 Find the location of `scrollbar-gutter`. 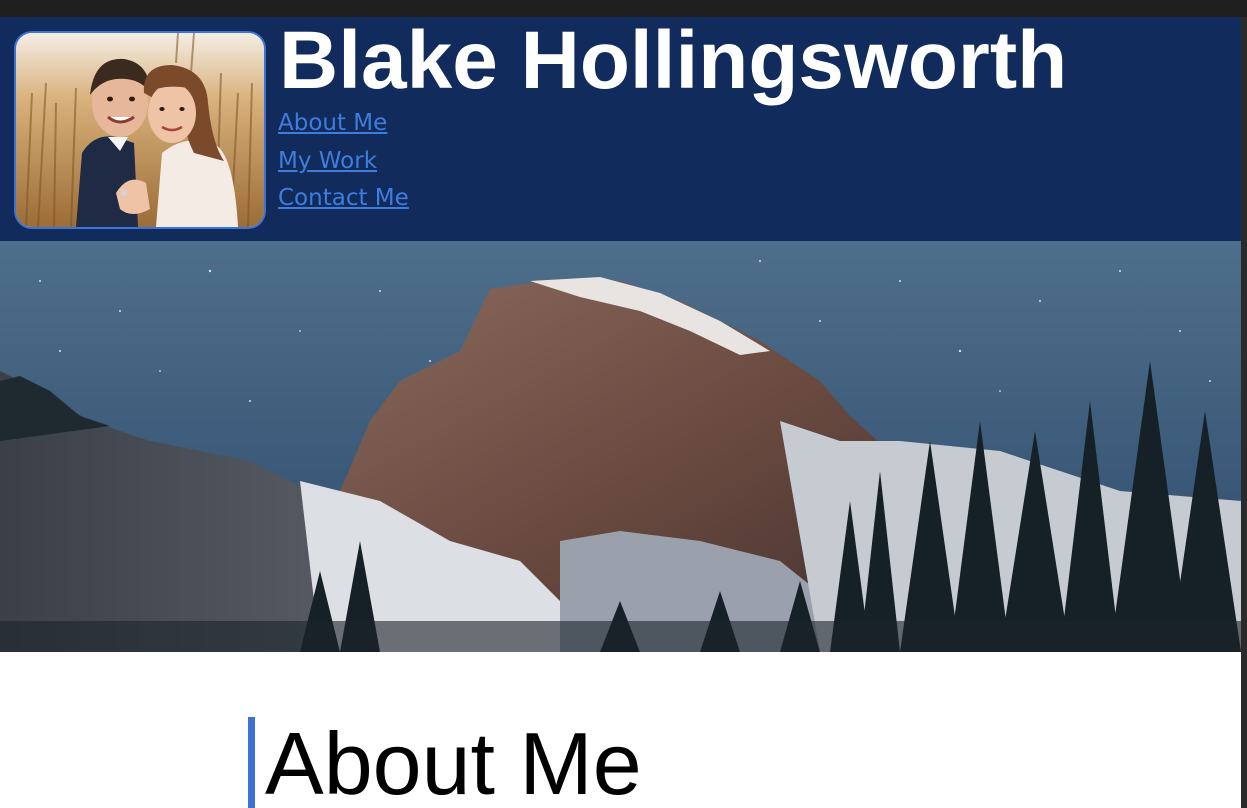

scrollbar-gutter is located at coordinates (1244, 412).